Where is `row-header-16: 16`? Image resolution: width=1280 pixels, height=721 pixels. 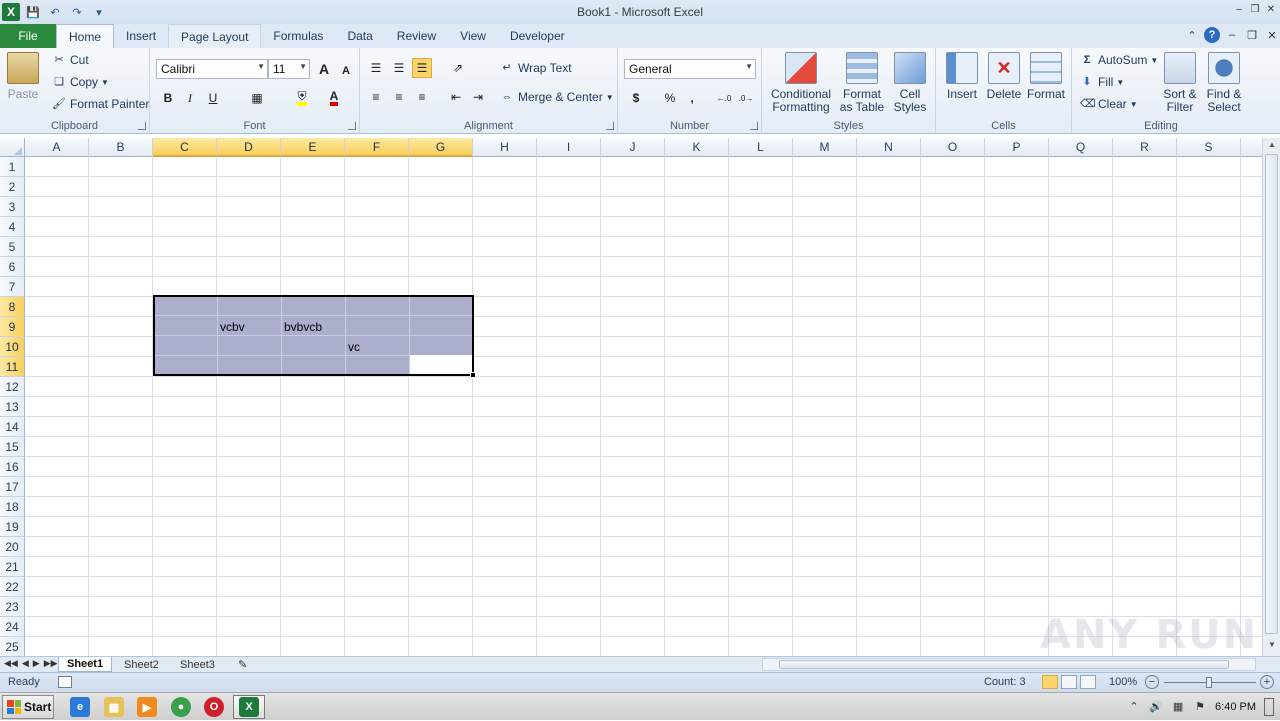 row-header-16: 16 is located at coordinates (12, 467).